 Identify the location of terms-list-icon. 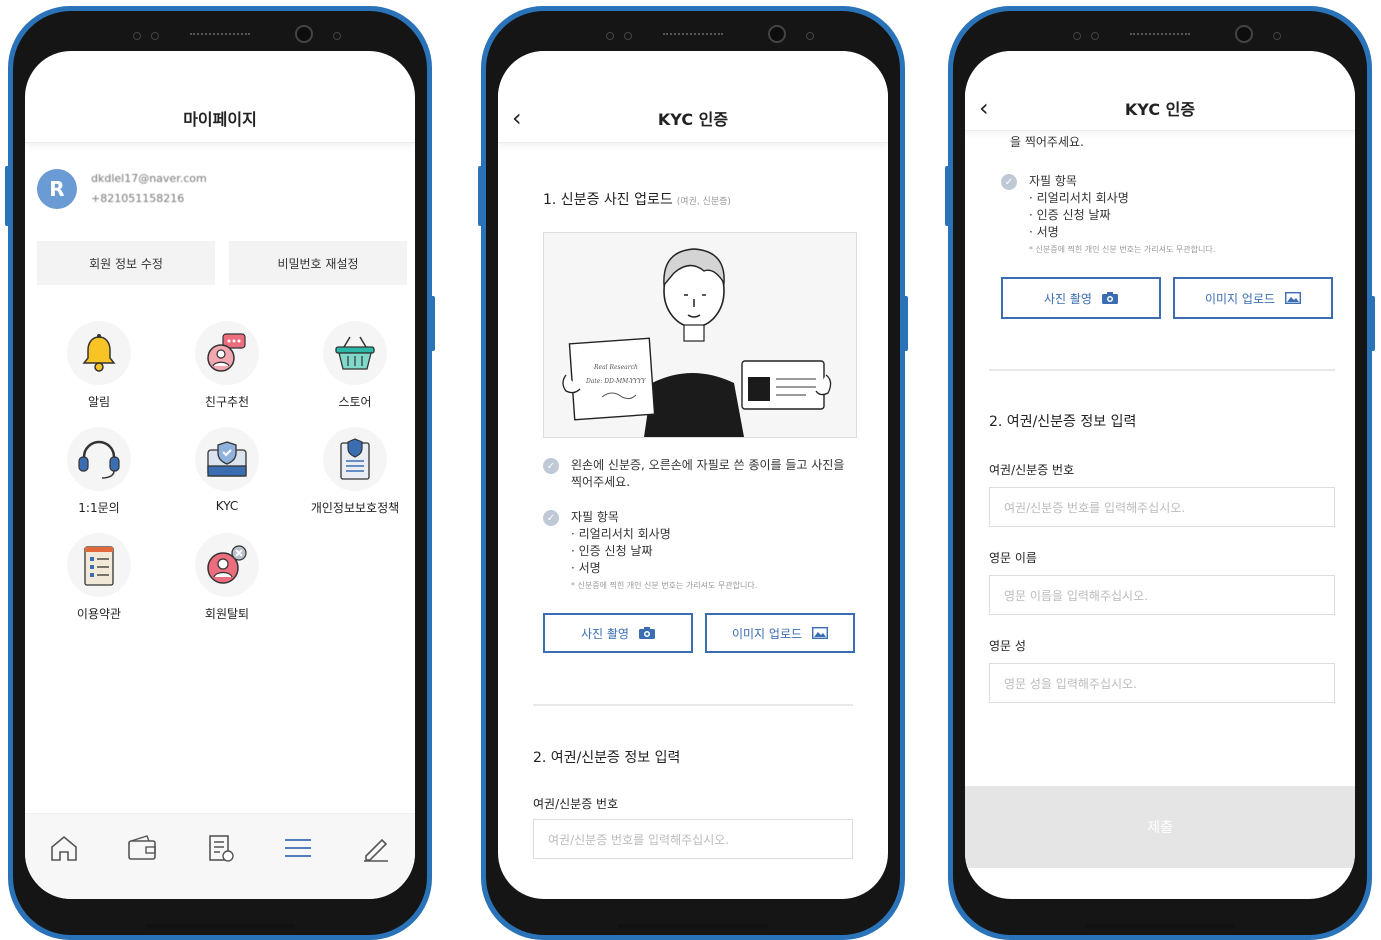
(99, 565).